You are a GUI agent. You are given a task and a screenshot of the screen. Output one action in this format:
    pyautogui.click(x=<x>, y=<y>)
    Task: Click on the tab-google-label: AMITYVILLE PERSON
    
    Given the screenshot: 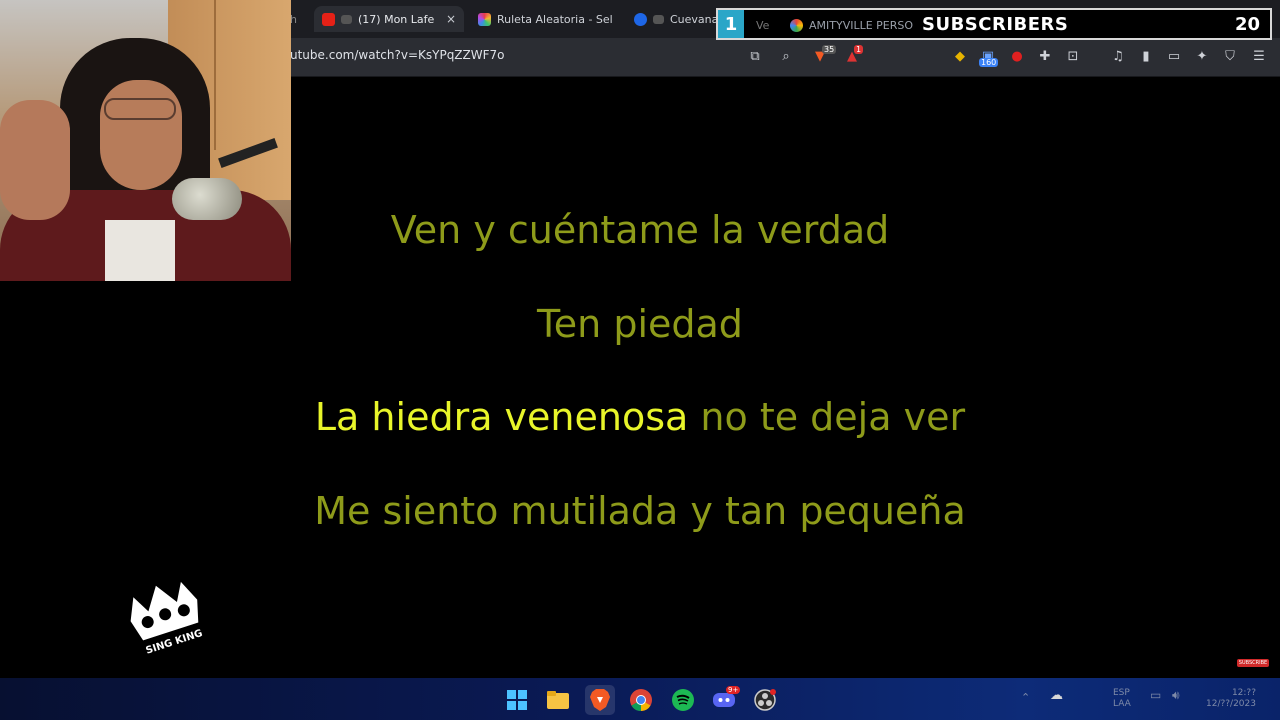 What is the action you would take?
    pyautogui.click(x=861, y=25)
    